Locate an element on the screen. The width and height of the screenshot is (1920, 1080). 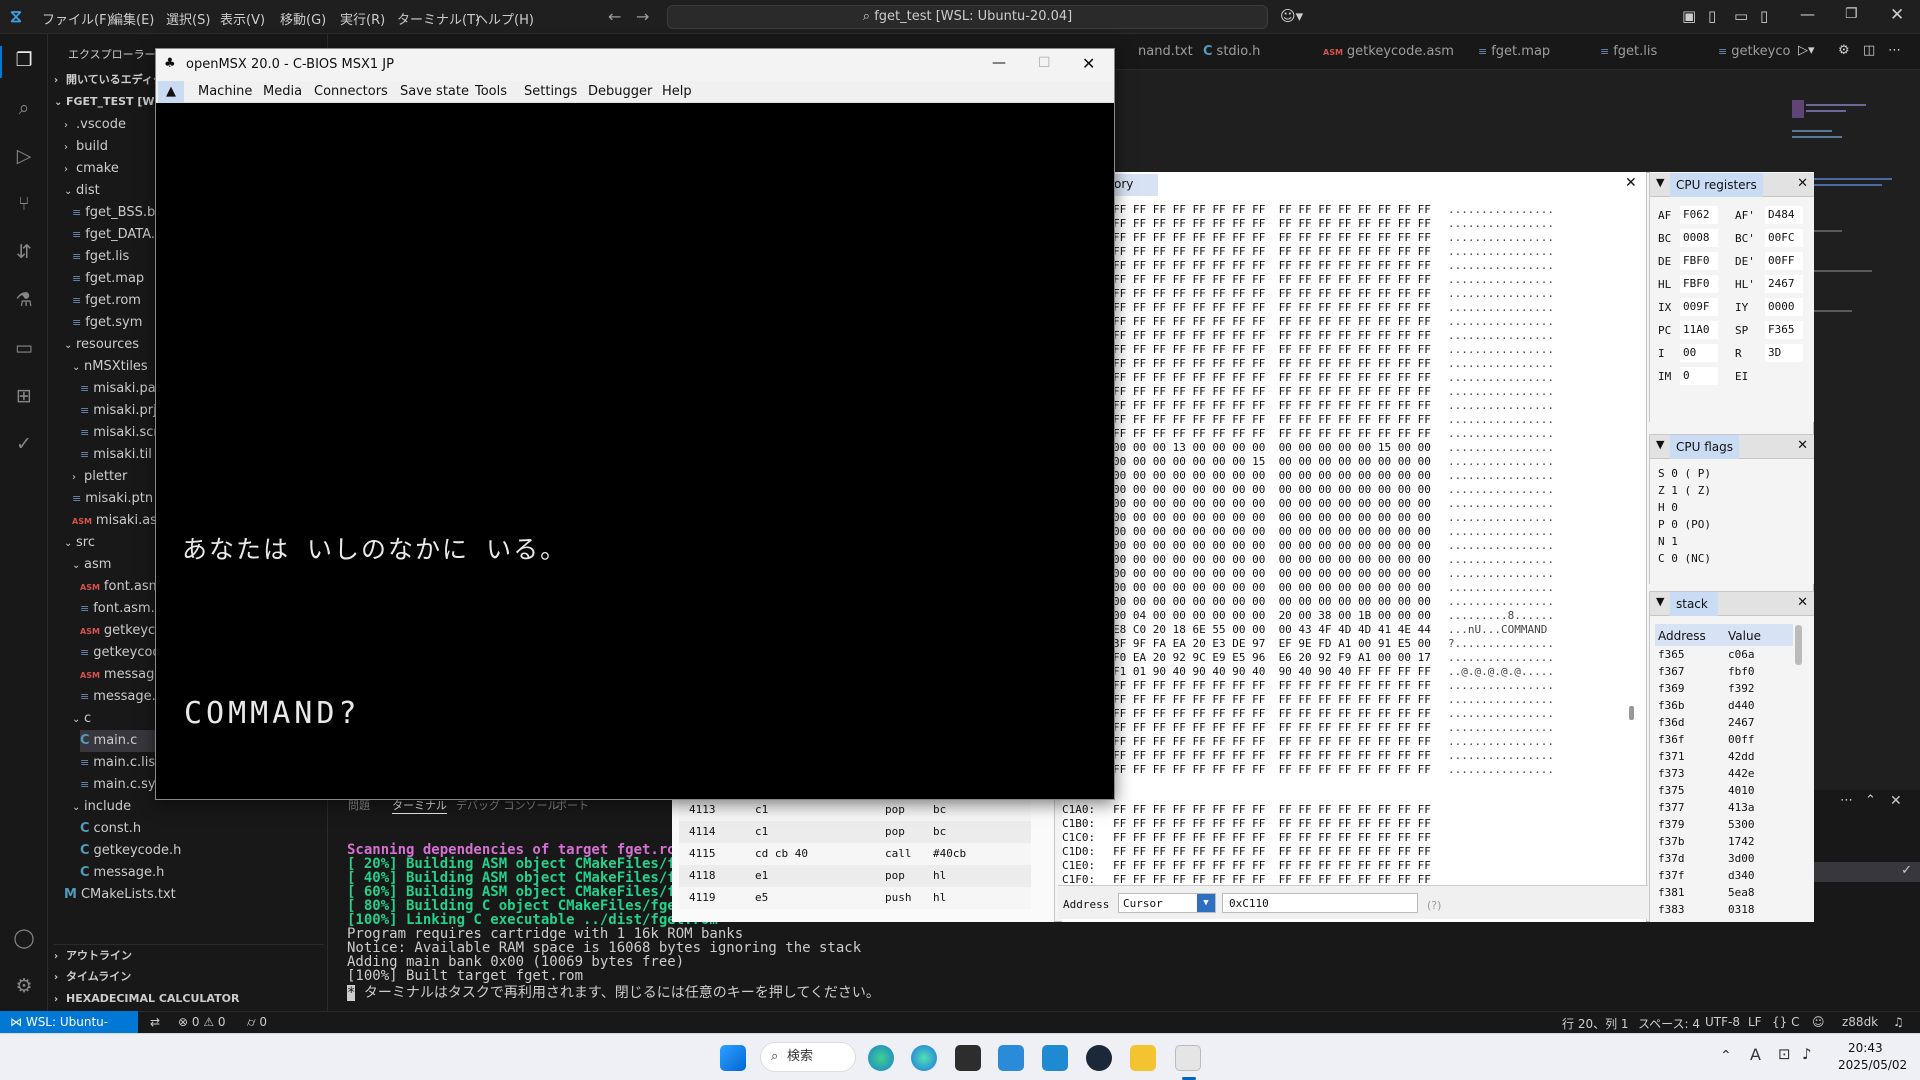
terminal-close-icon: ✕ is located at coordinates (1896, 801).